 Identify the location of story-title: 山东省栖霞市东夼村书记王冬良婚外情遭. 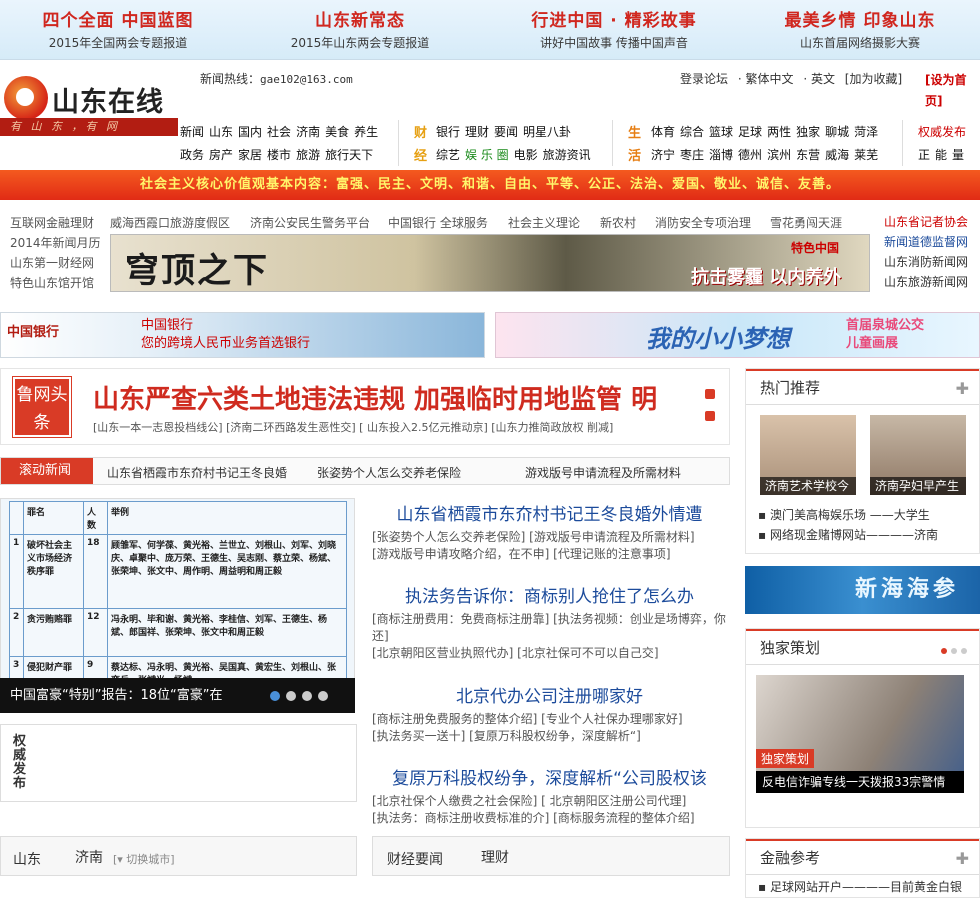
(549, 512).